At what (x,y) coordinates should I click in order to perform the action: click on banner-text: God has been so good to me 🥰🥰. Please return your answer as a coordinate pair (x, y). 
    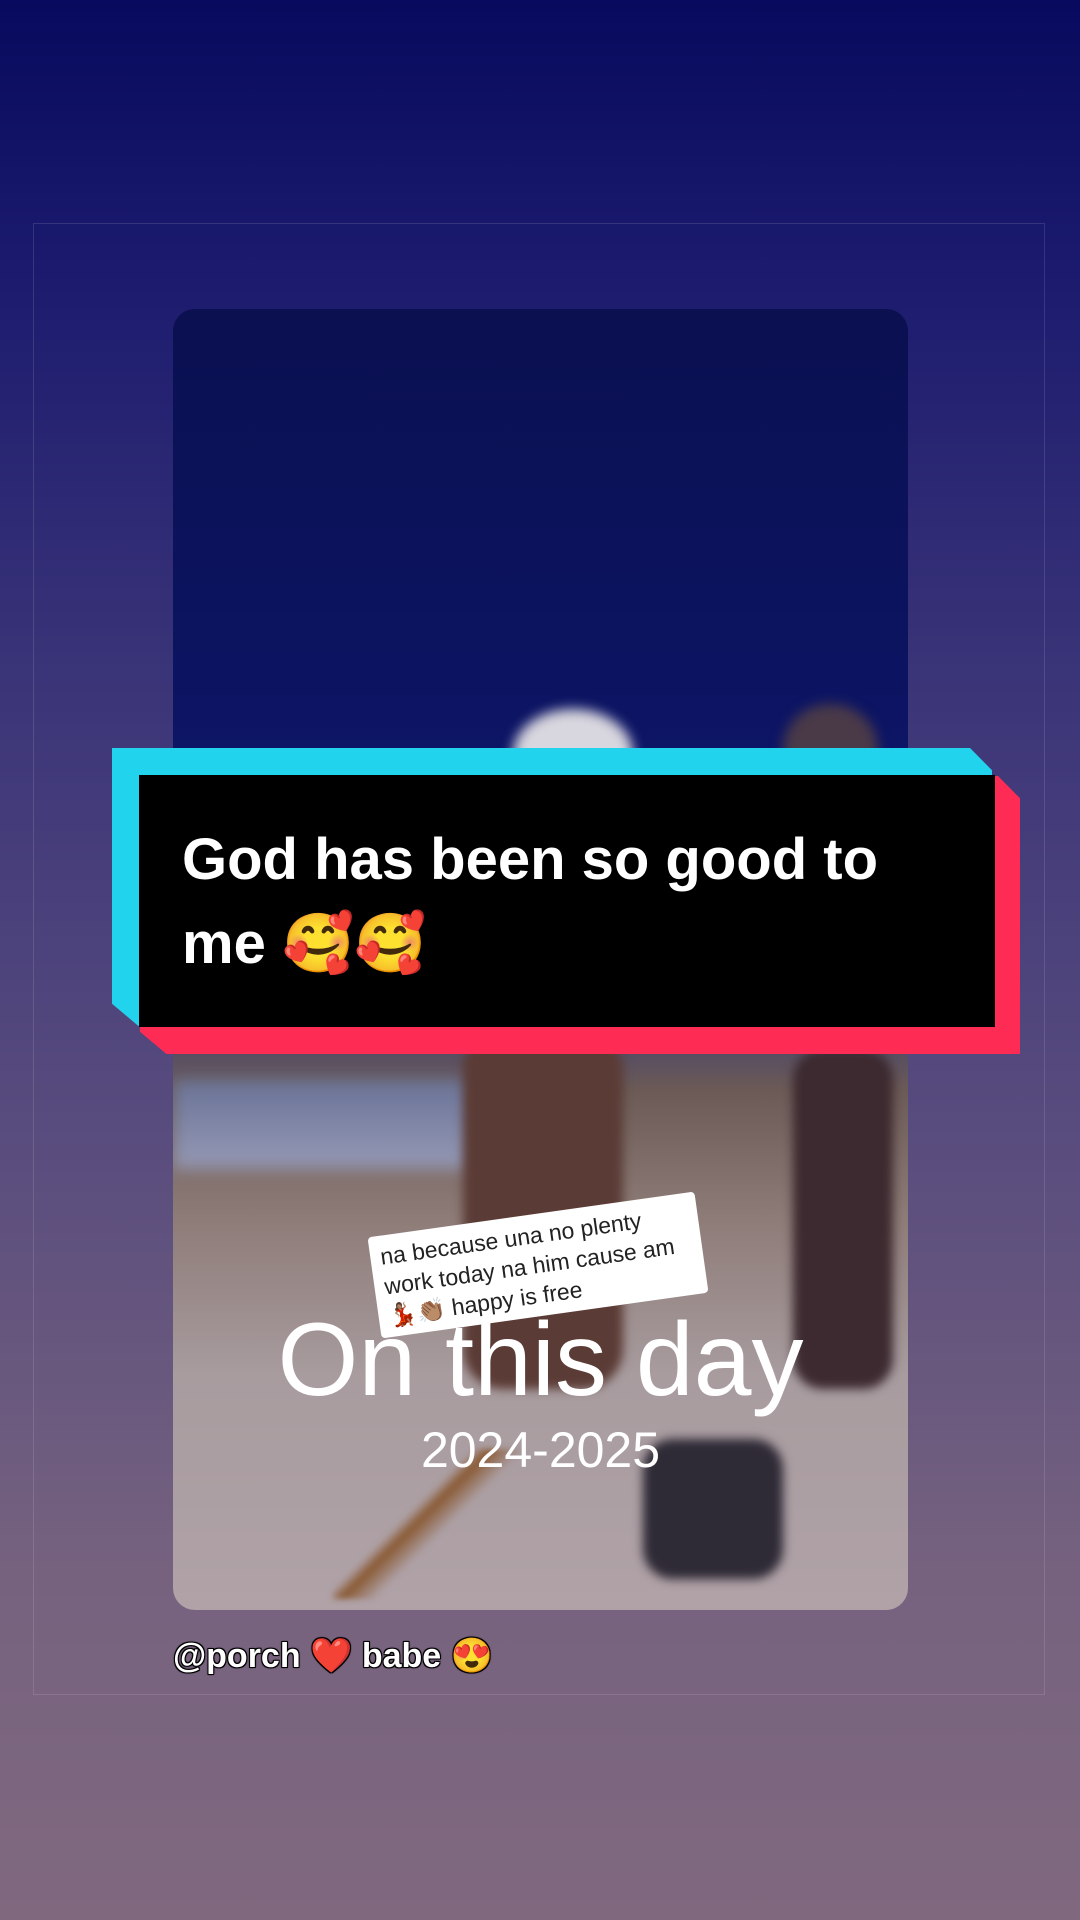
    Looking at the image, I should click on (530, 901).